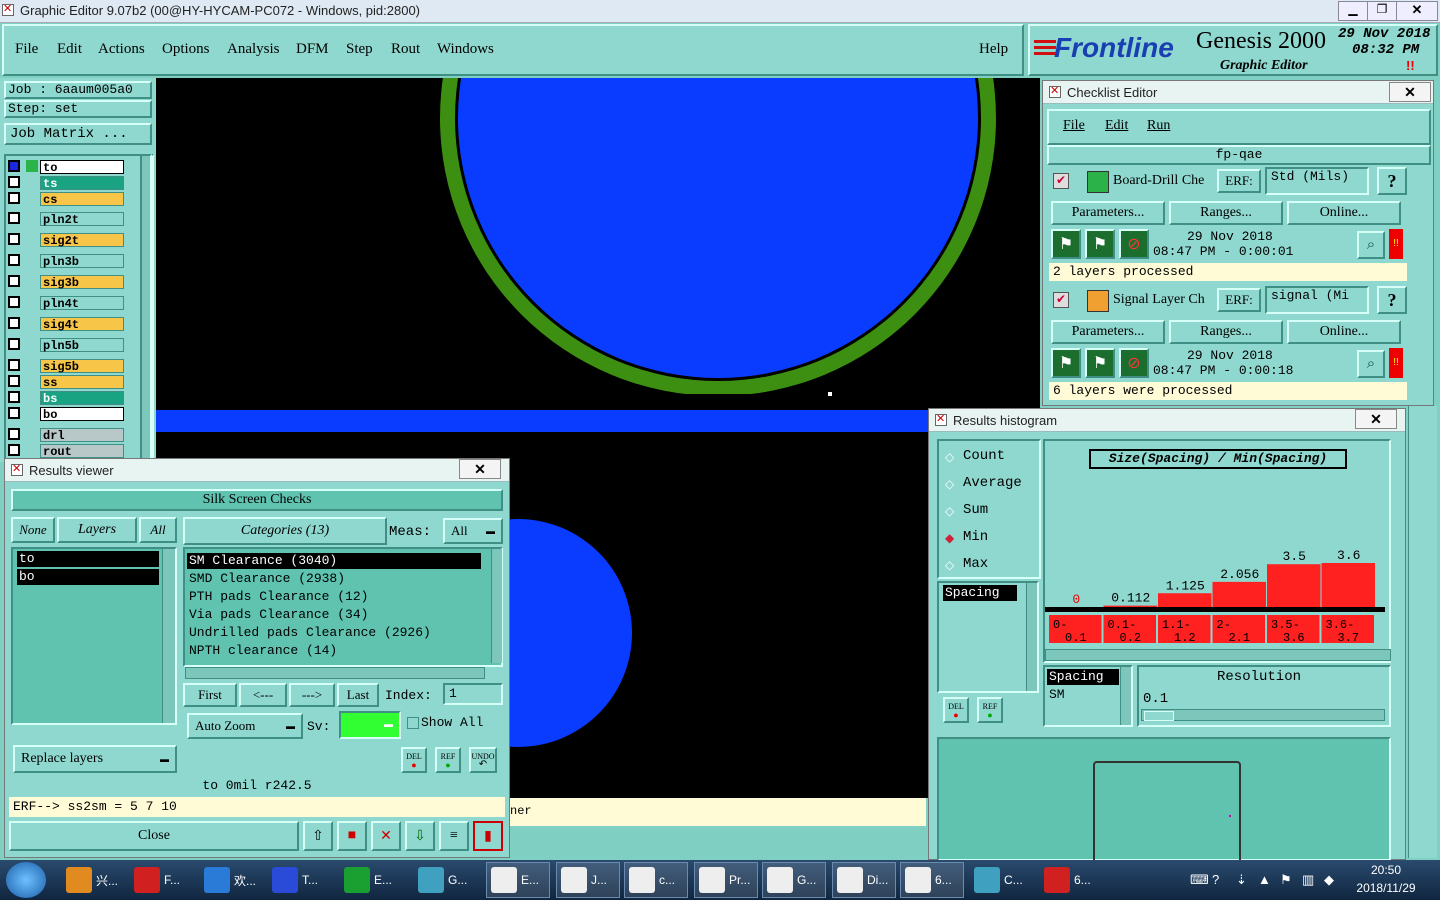 This screenshot has height=900, width=1440. I want to click on layer-row-rout: rout, so click(66, 451).